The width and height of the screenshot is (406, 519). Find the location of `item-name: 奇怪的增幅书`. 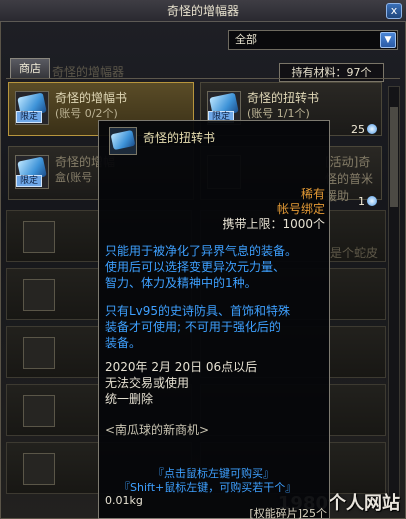

item-name: 奇怪的增幅书 is located at coordinates (91, 98).